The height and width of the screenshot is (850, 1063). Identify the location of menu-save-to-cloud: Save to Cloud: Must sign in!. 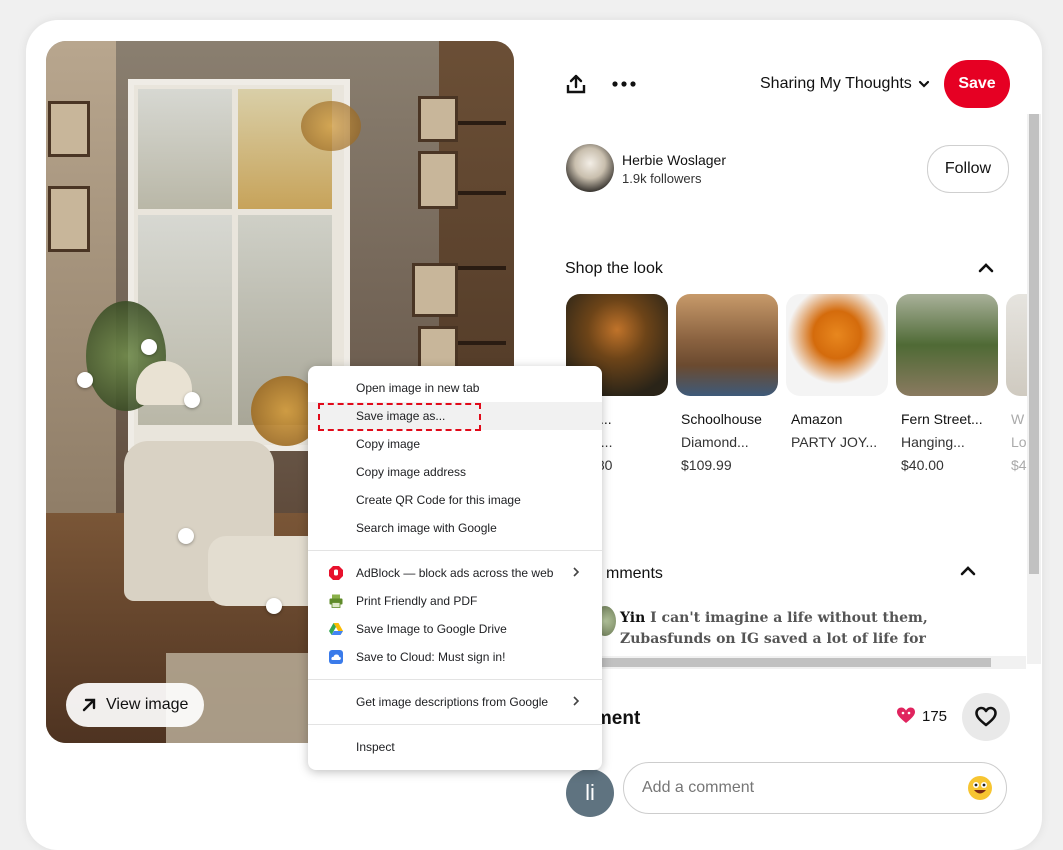
(455, 657).